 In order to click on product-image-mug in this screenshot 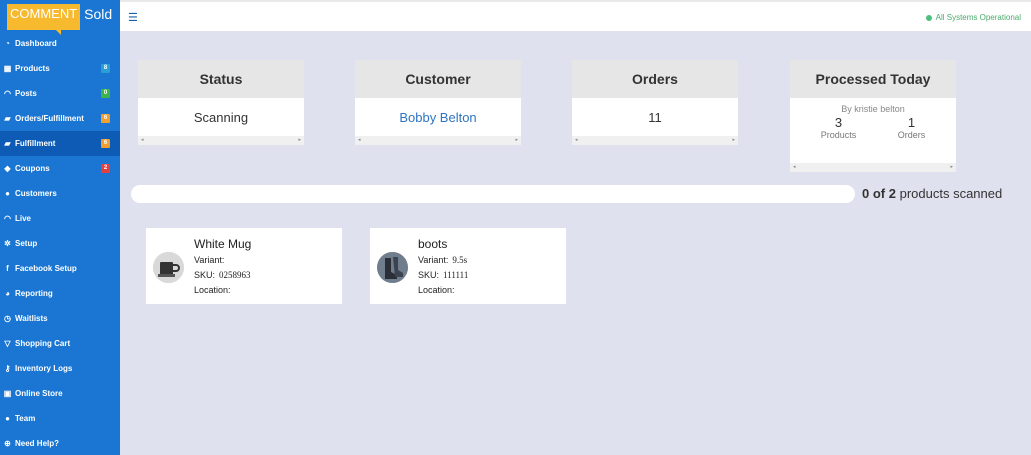, I will do `click(168, 267)`.